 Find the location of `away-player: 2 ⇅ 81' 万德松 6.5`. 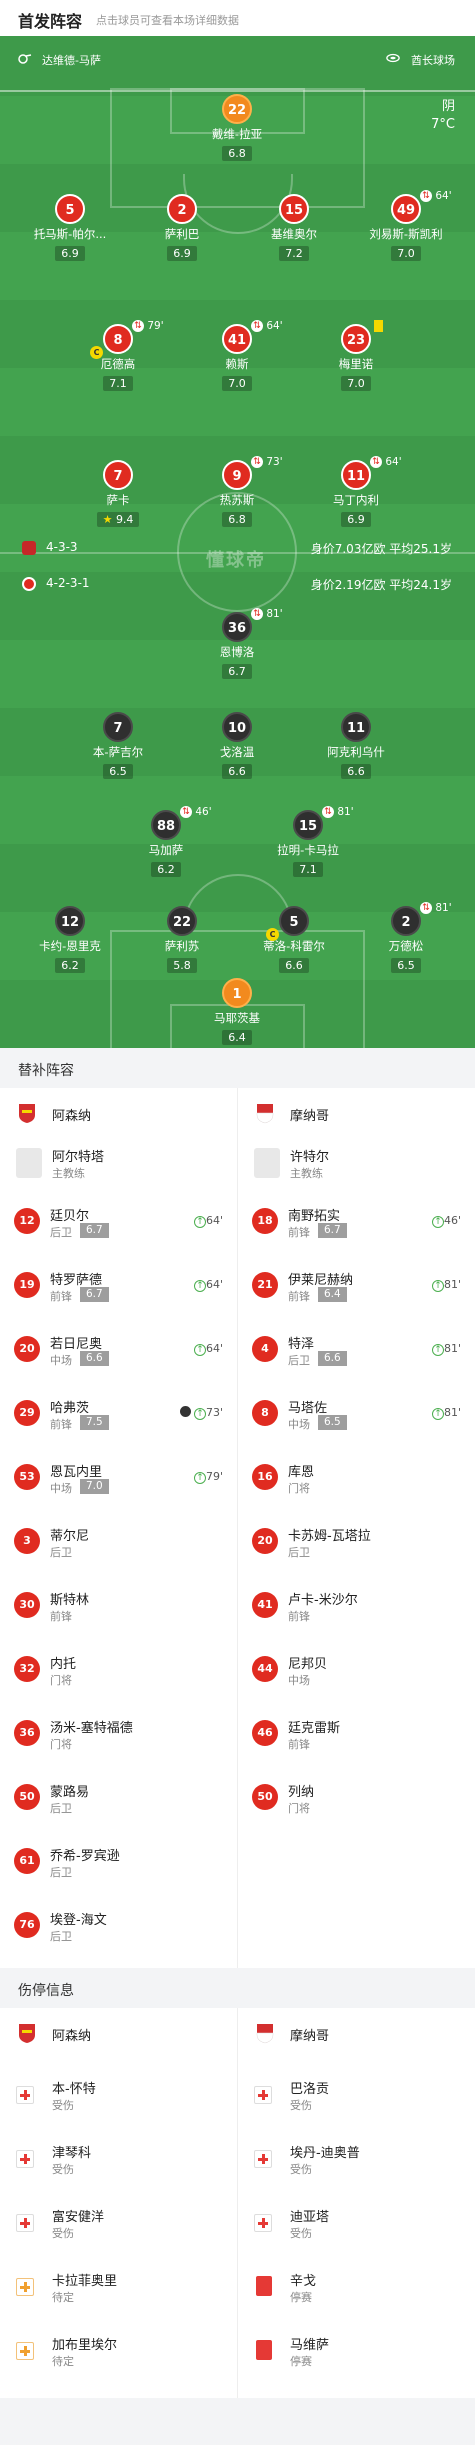

away-player: 2 ⇅ 81' 万德松 6.5 is located at coordinates (406, 937).